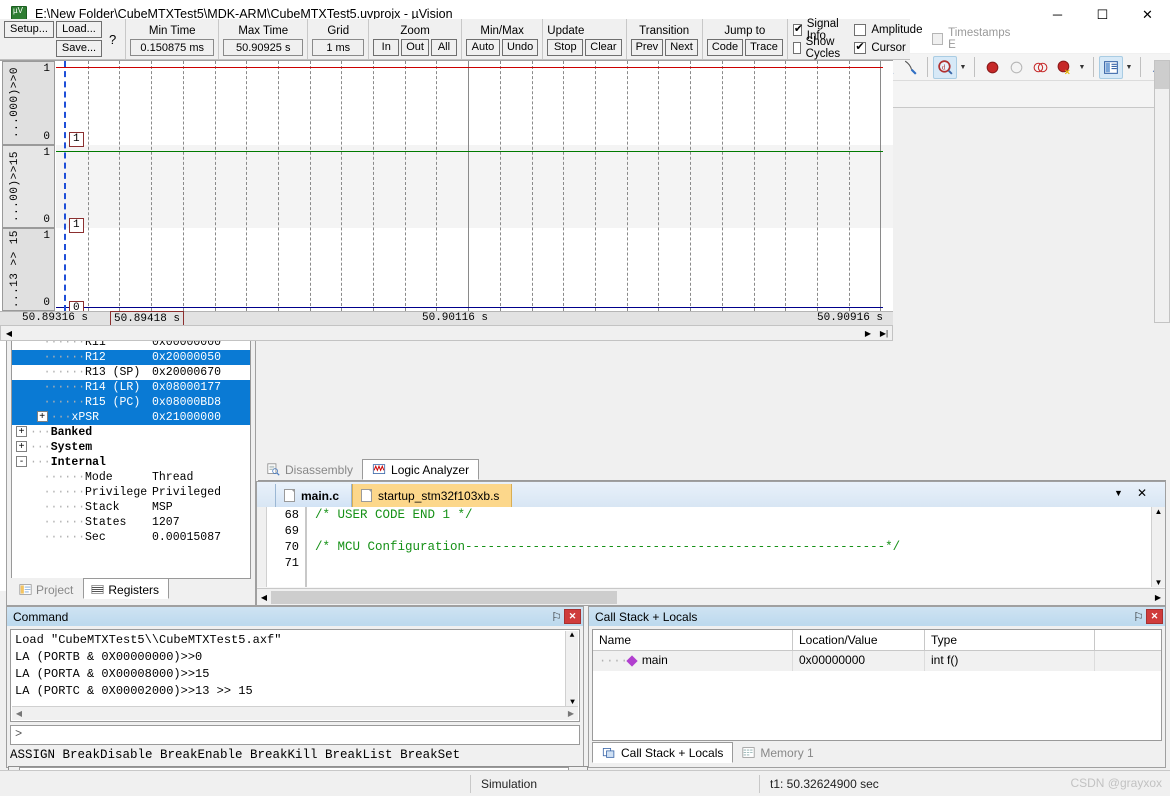 The image size is (1170, 796). Describe the element at coordinates (131, 462) in the screenshot. I see `register-row: - ···Internal` at that location.